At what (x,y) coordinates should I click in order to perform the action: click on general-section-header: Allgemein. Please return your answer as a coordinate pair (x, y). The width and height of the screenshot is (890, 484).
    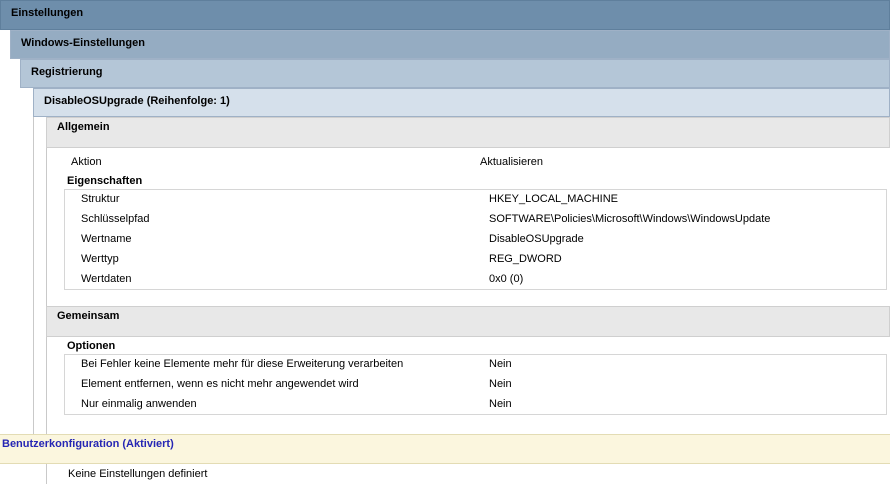
    Looking at the image, I should click on (468, 132).